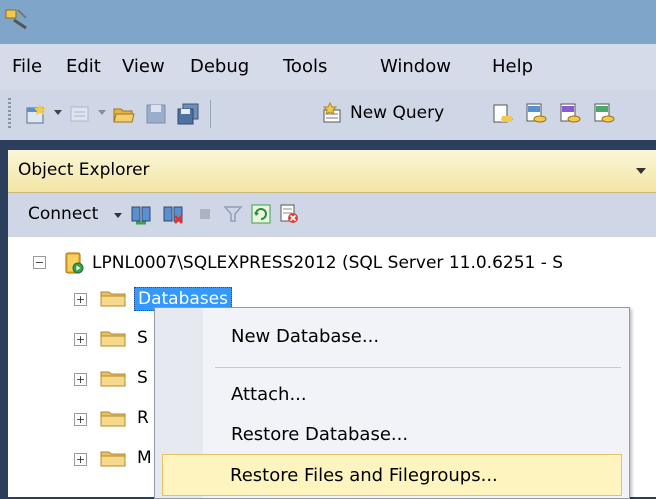  What do you see at coordinates (39, 262) in the screenshot?
I see `collapse-server-icon: −` at bounding box center [39, 262].